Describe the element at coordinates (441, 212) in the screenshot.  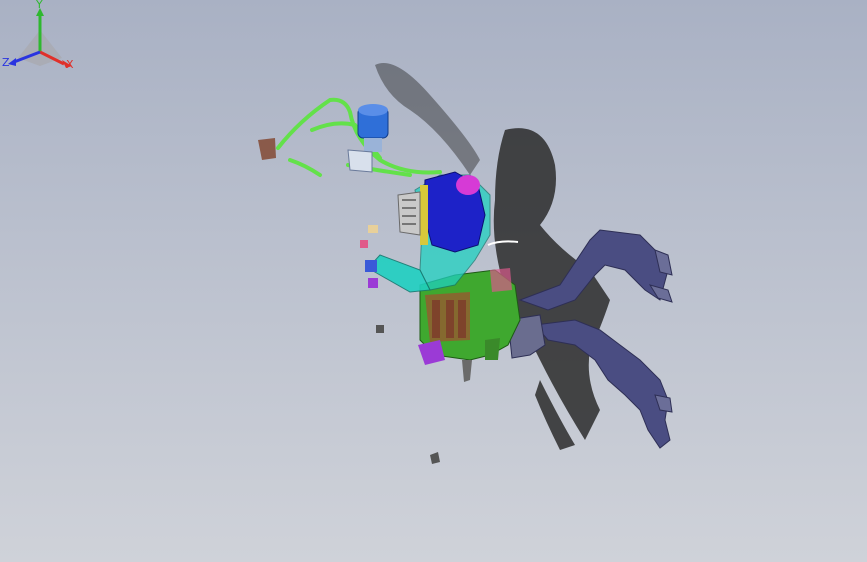
I see `blower-motor` at that location.